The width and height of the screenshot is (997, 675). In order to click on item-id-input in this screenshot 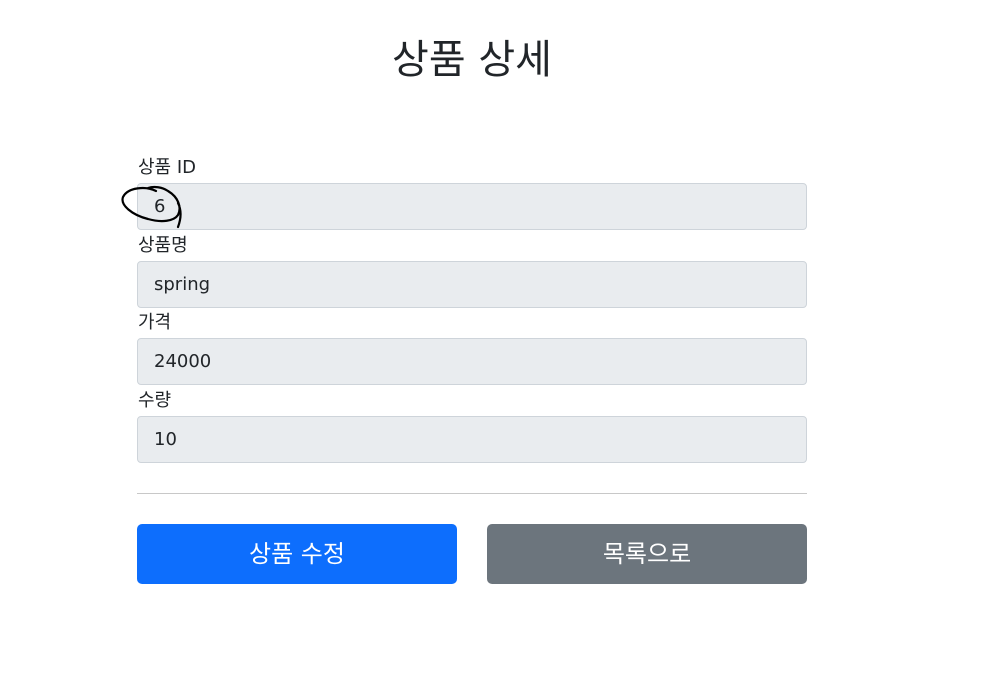, I will do `click(472, 206)`.